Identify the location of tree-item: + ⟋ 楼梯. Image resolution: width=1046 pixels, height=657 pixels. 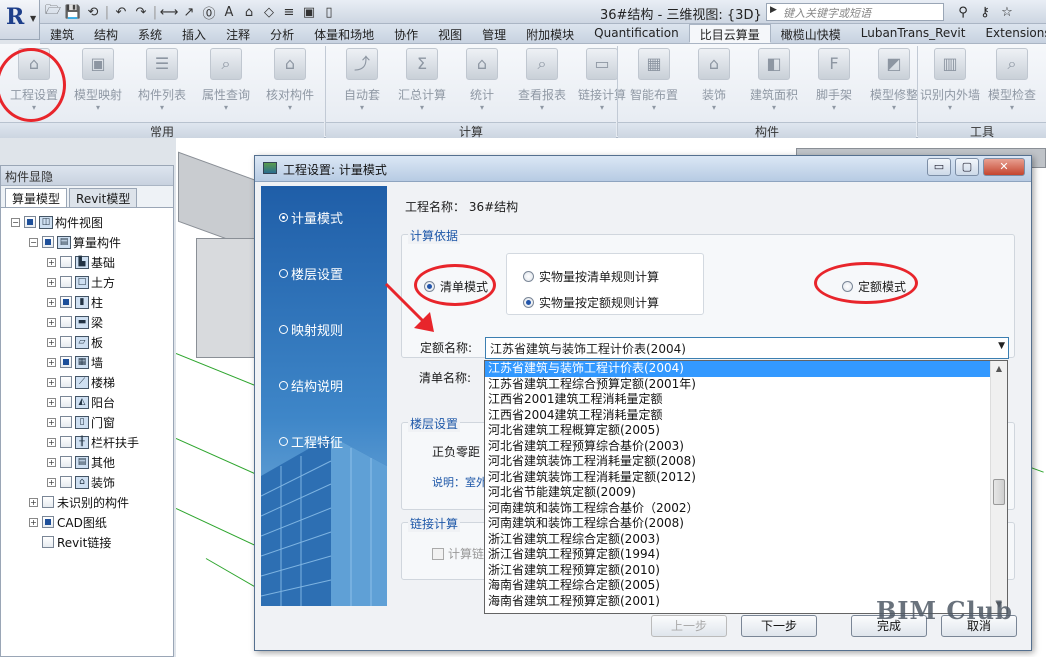
(87, 382).